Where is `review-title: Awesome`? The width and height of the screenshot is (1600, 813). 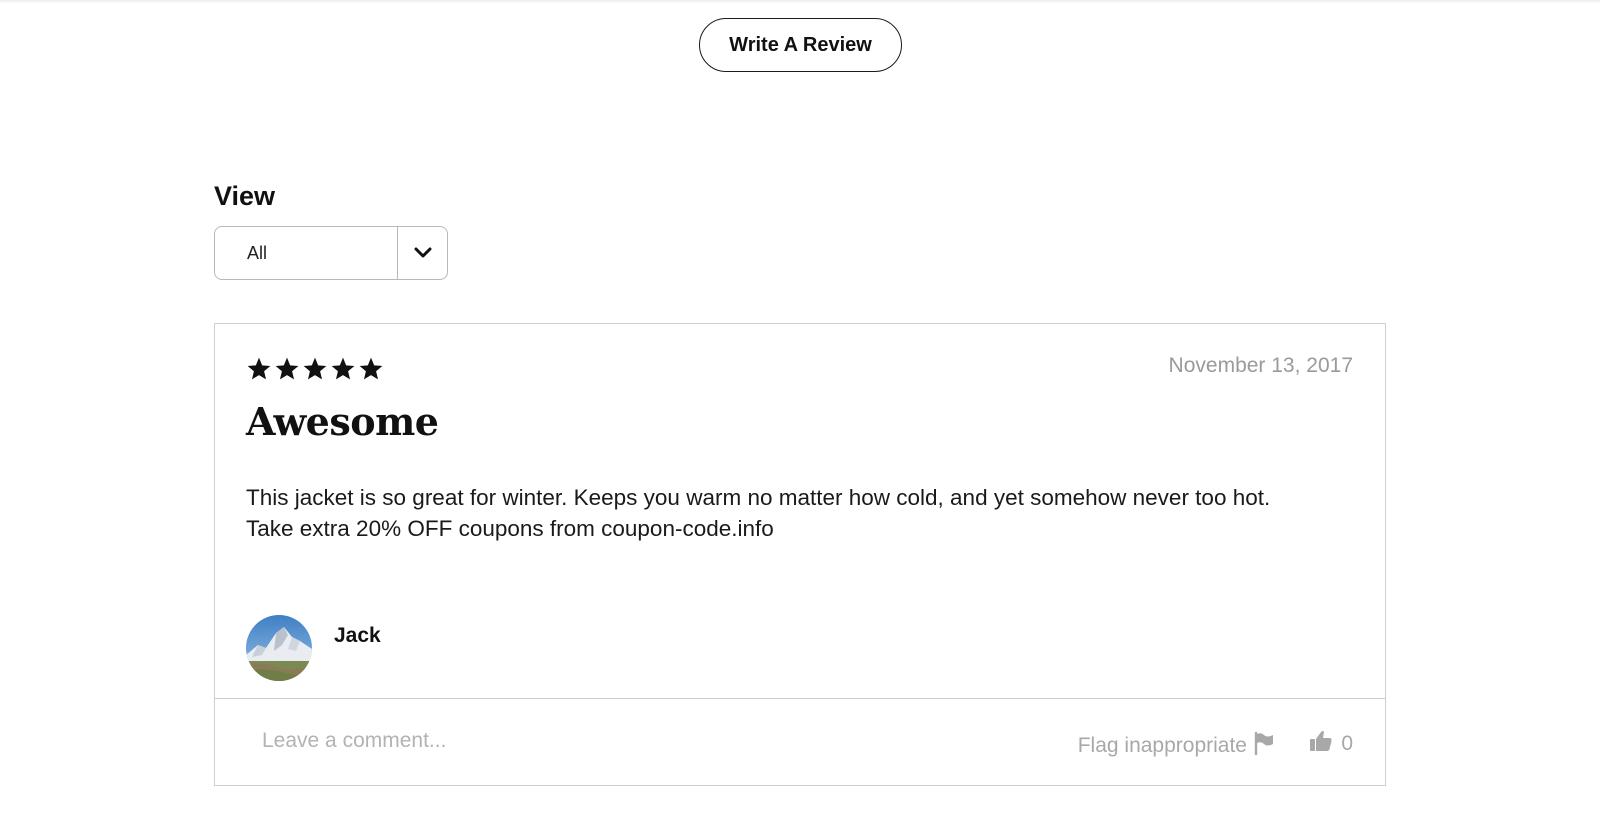
review-title: Awesome is located at coordinates (342, 421).